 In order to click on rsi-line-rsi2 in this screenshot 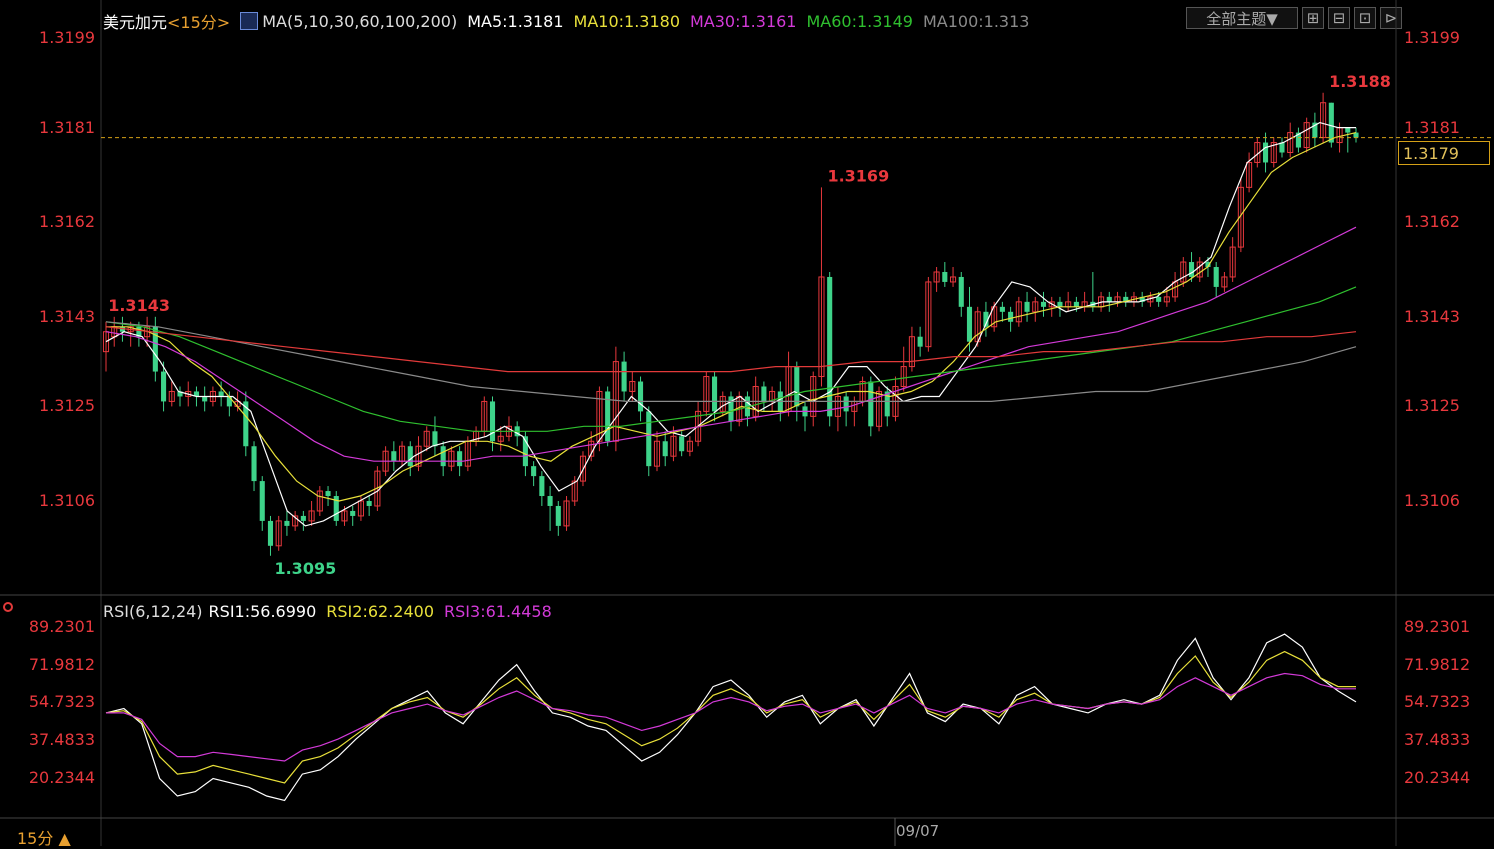, I will do `click(730, 717)`.